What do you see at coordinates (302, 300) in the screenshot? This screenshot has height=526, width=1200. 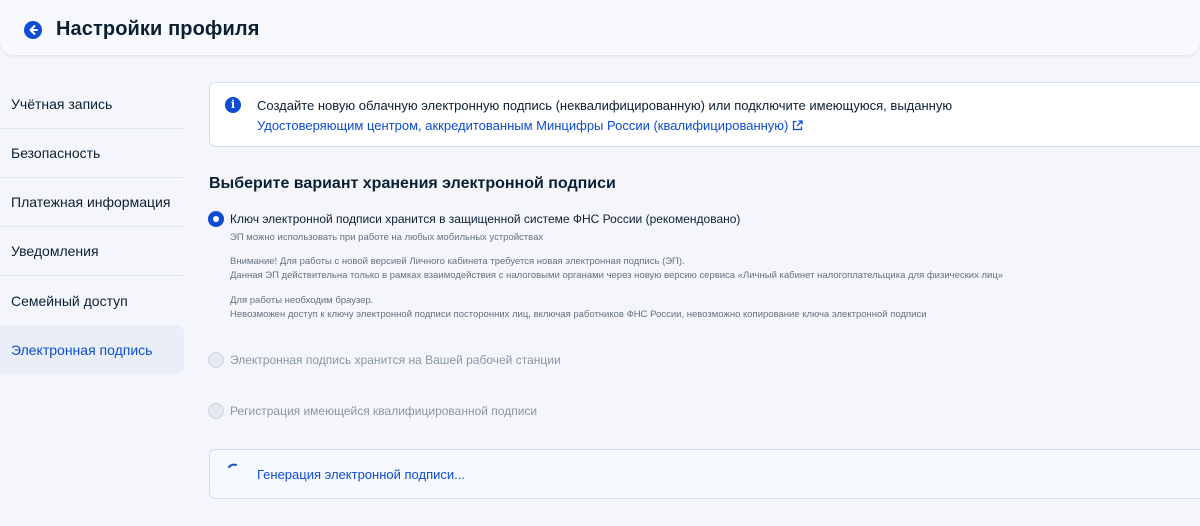 I see `option-desc-browser: Для работы необходим браузер.` at bounding box center [302, 300].